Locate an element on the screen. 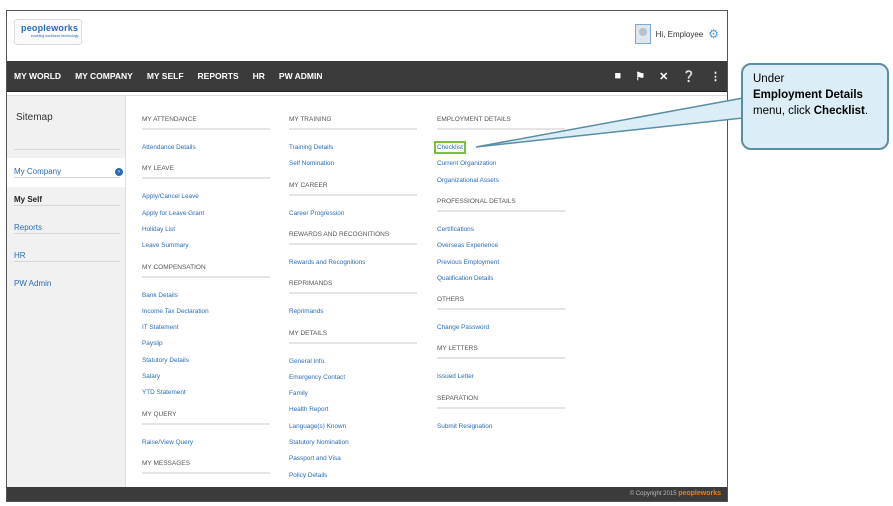 This screenshot has height=506, width=893. callout-pre: Under is located at coordinates (769, 79).